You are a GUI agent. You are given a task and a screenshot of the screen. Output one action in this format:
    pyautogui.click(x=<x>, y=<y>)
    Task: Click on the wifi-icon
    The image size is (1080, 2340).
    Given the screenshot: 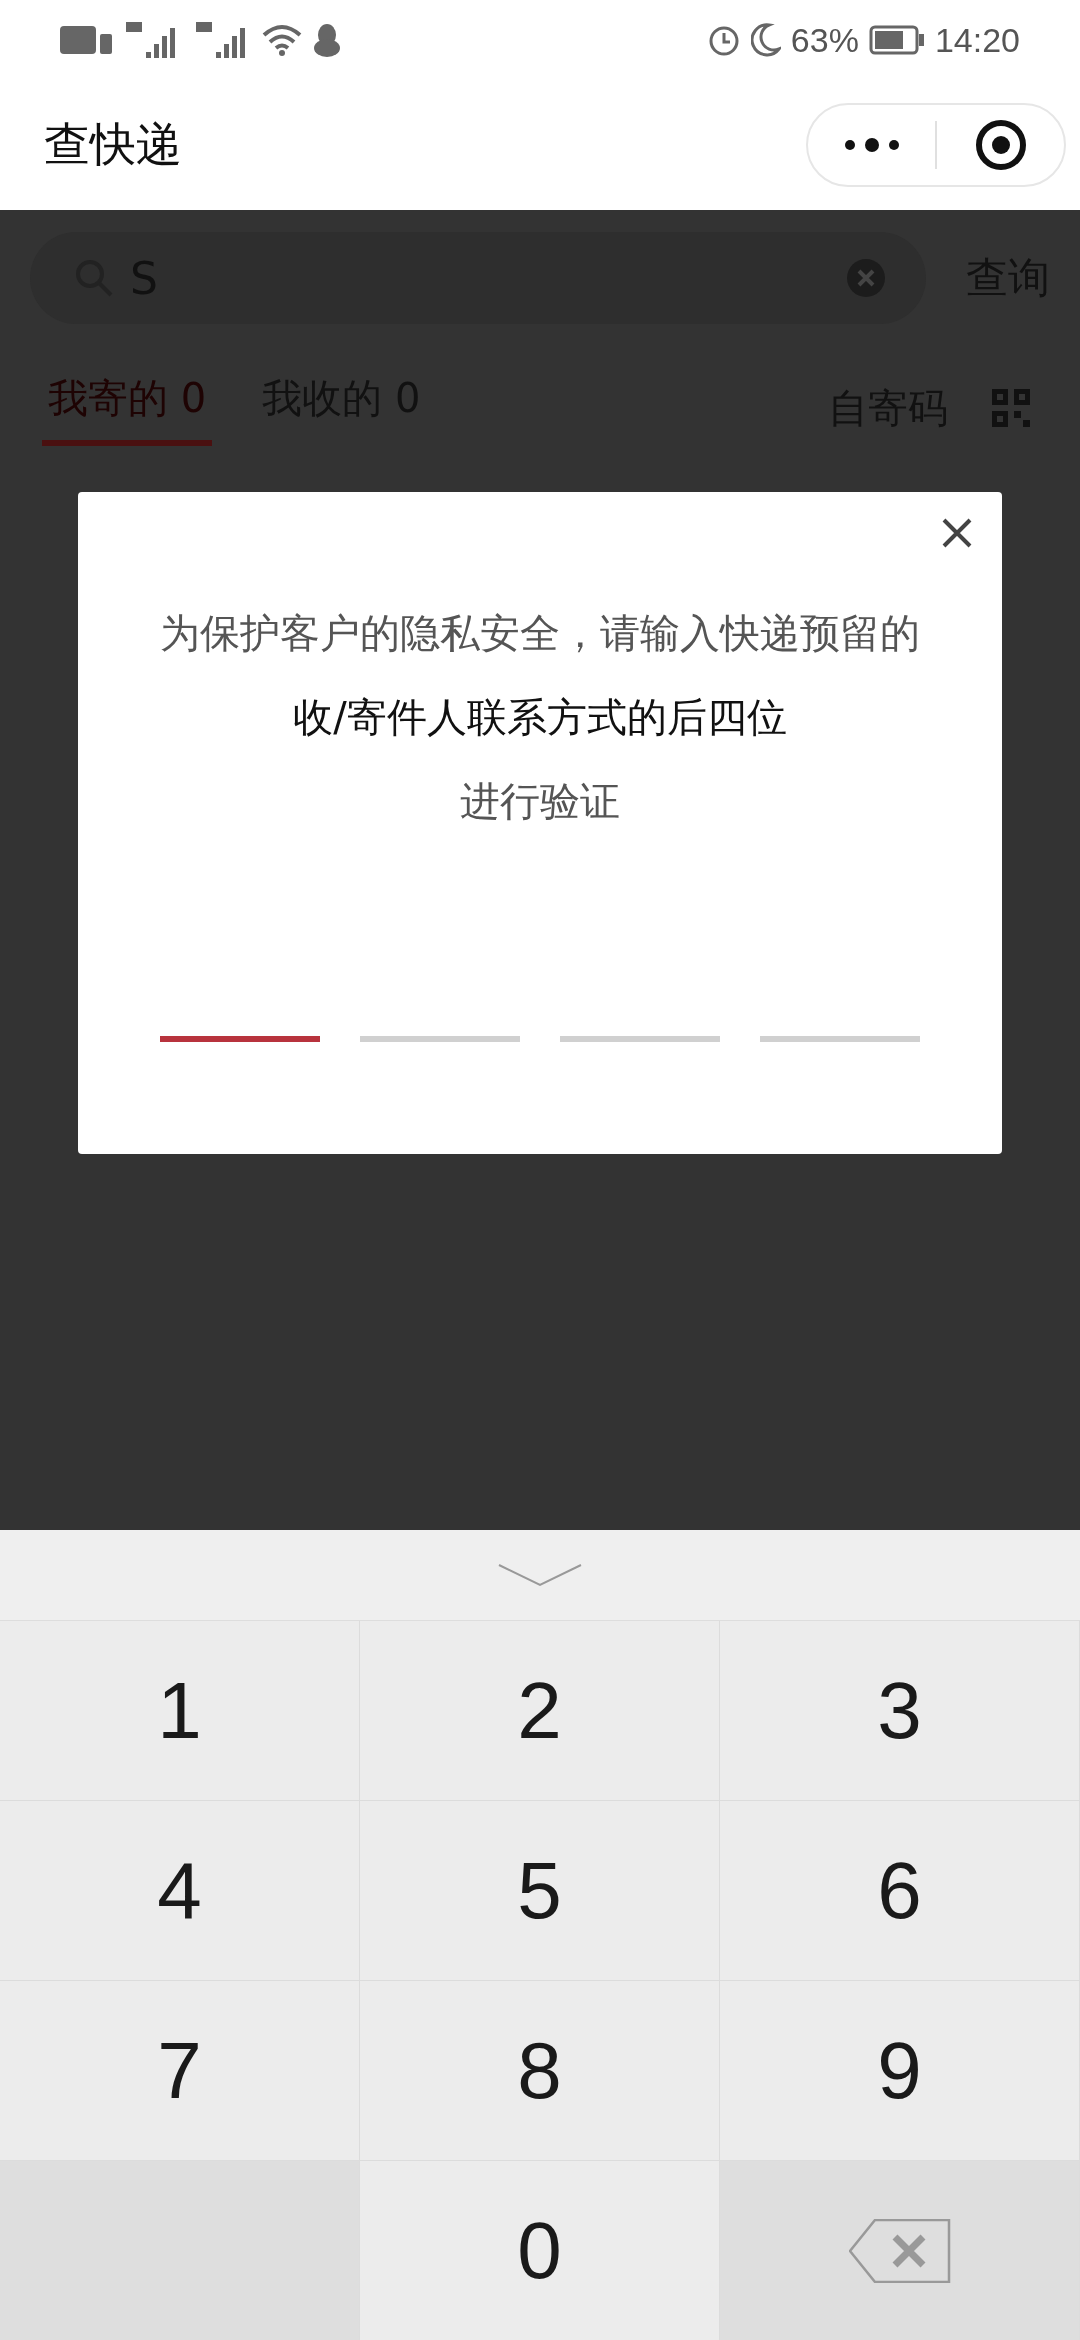 What is the action you would take?
    pyautogui.click(x=282, y=40)
    